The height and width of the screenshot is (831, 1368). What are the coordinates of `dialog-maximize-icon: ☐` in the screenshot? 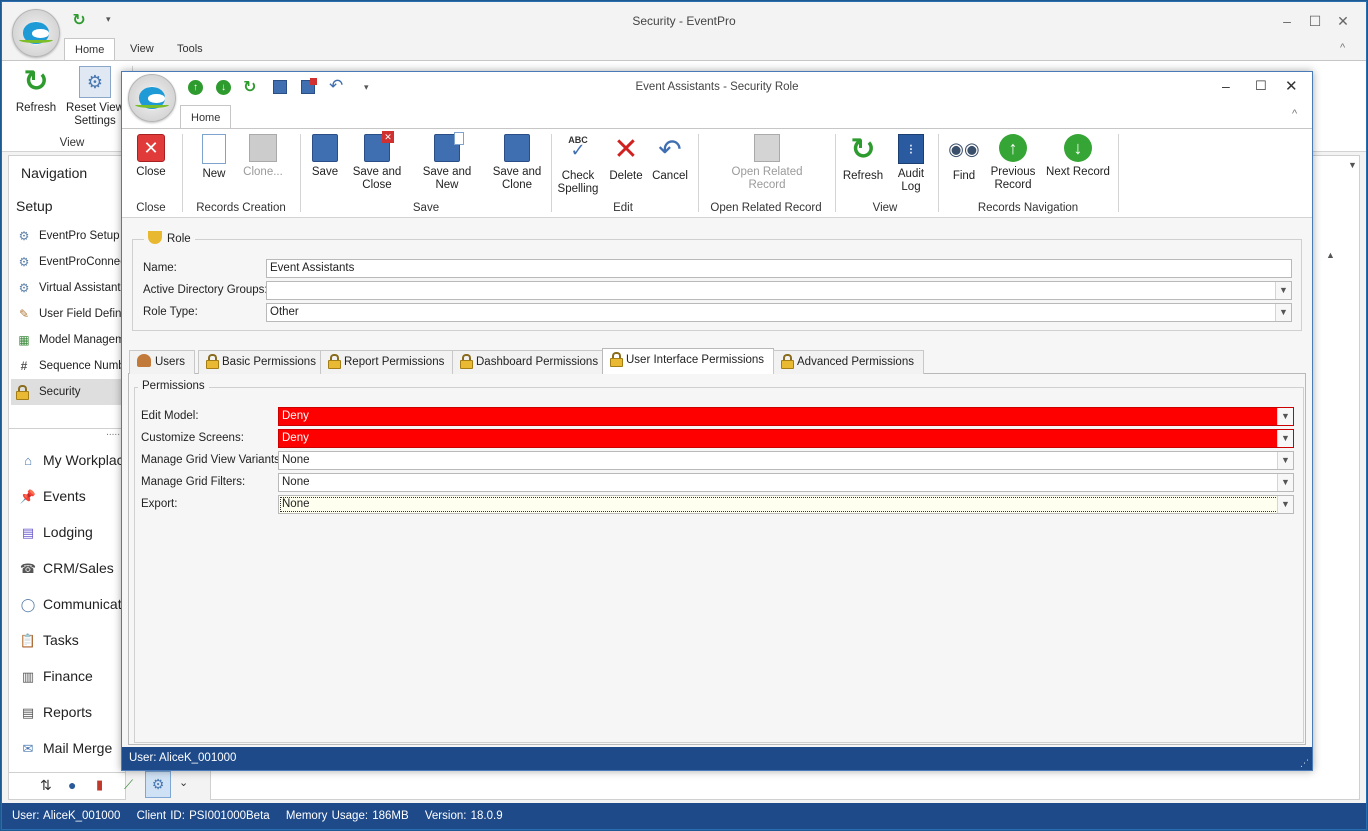 It's located at (1261, 86).